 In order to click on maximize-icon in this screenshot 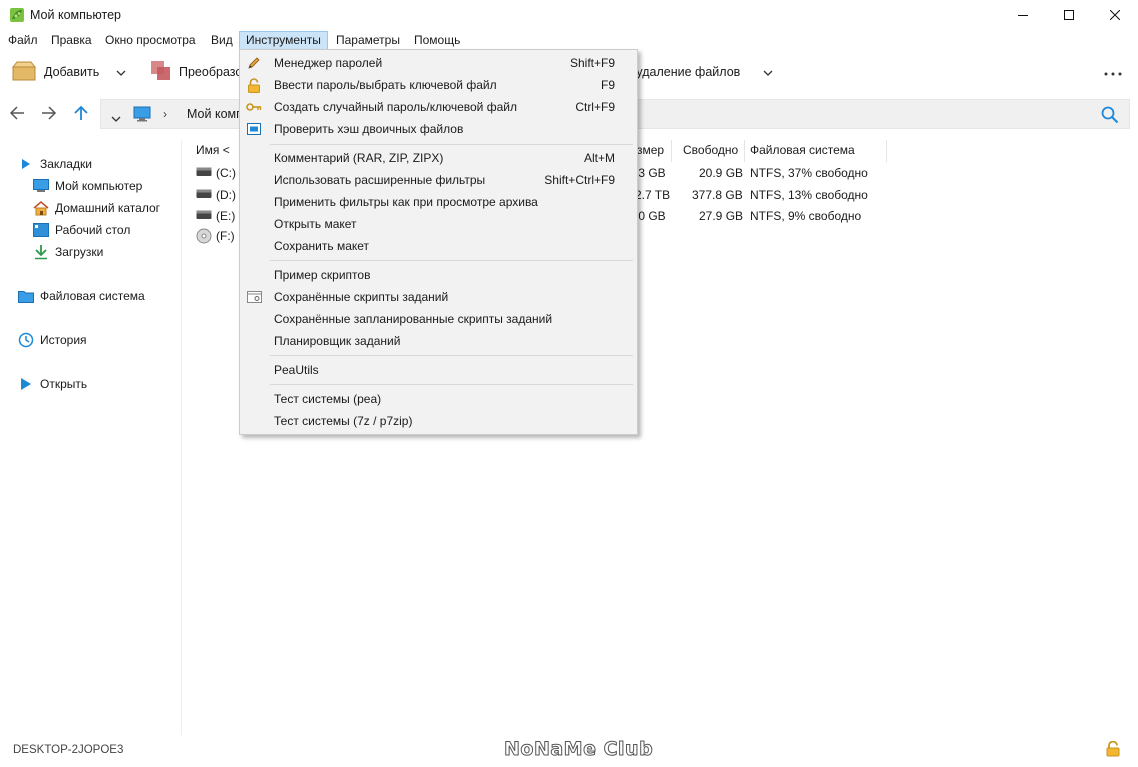, I will do `click(1069, 15)`.